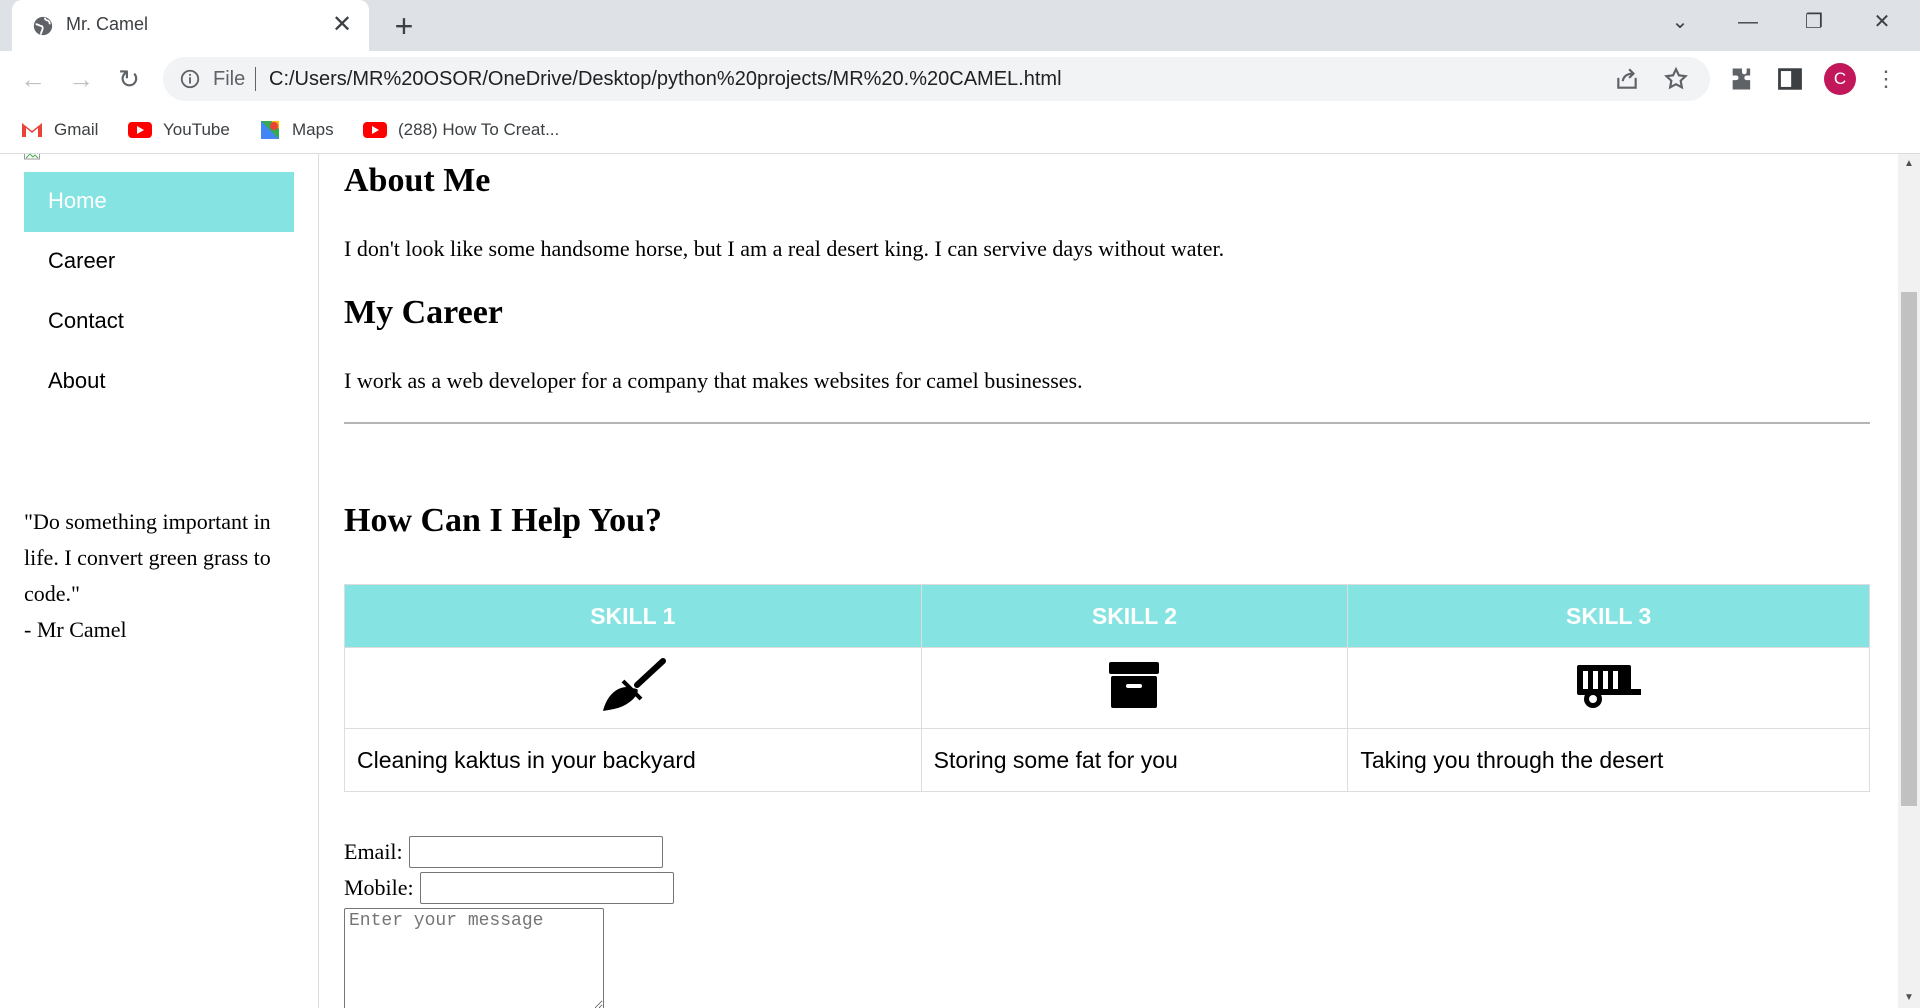 This screenshot has height=1008, width=1920. What do you see at coordinates (633, 760) in the screenshot?
I see `skill-text: Cleaning kaktus in your backyard` at bounding box center [633, 760].